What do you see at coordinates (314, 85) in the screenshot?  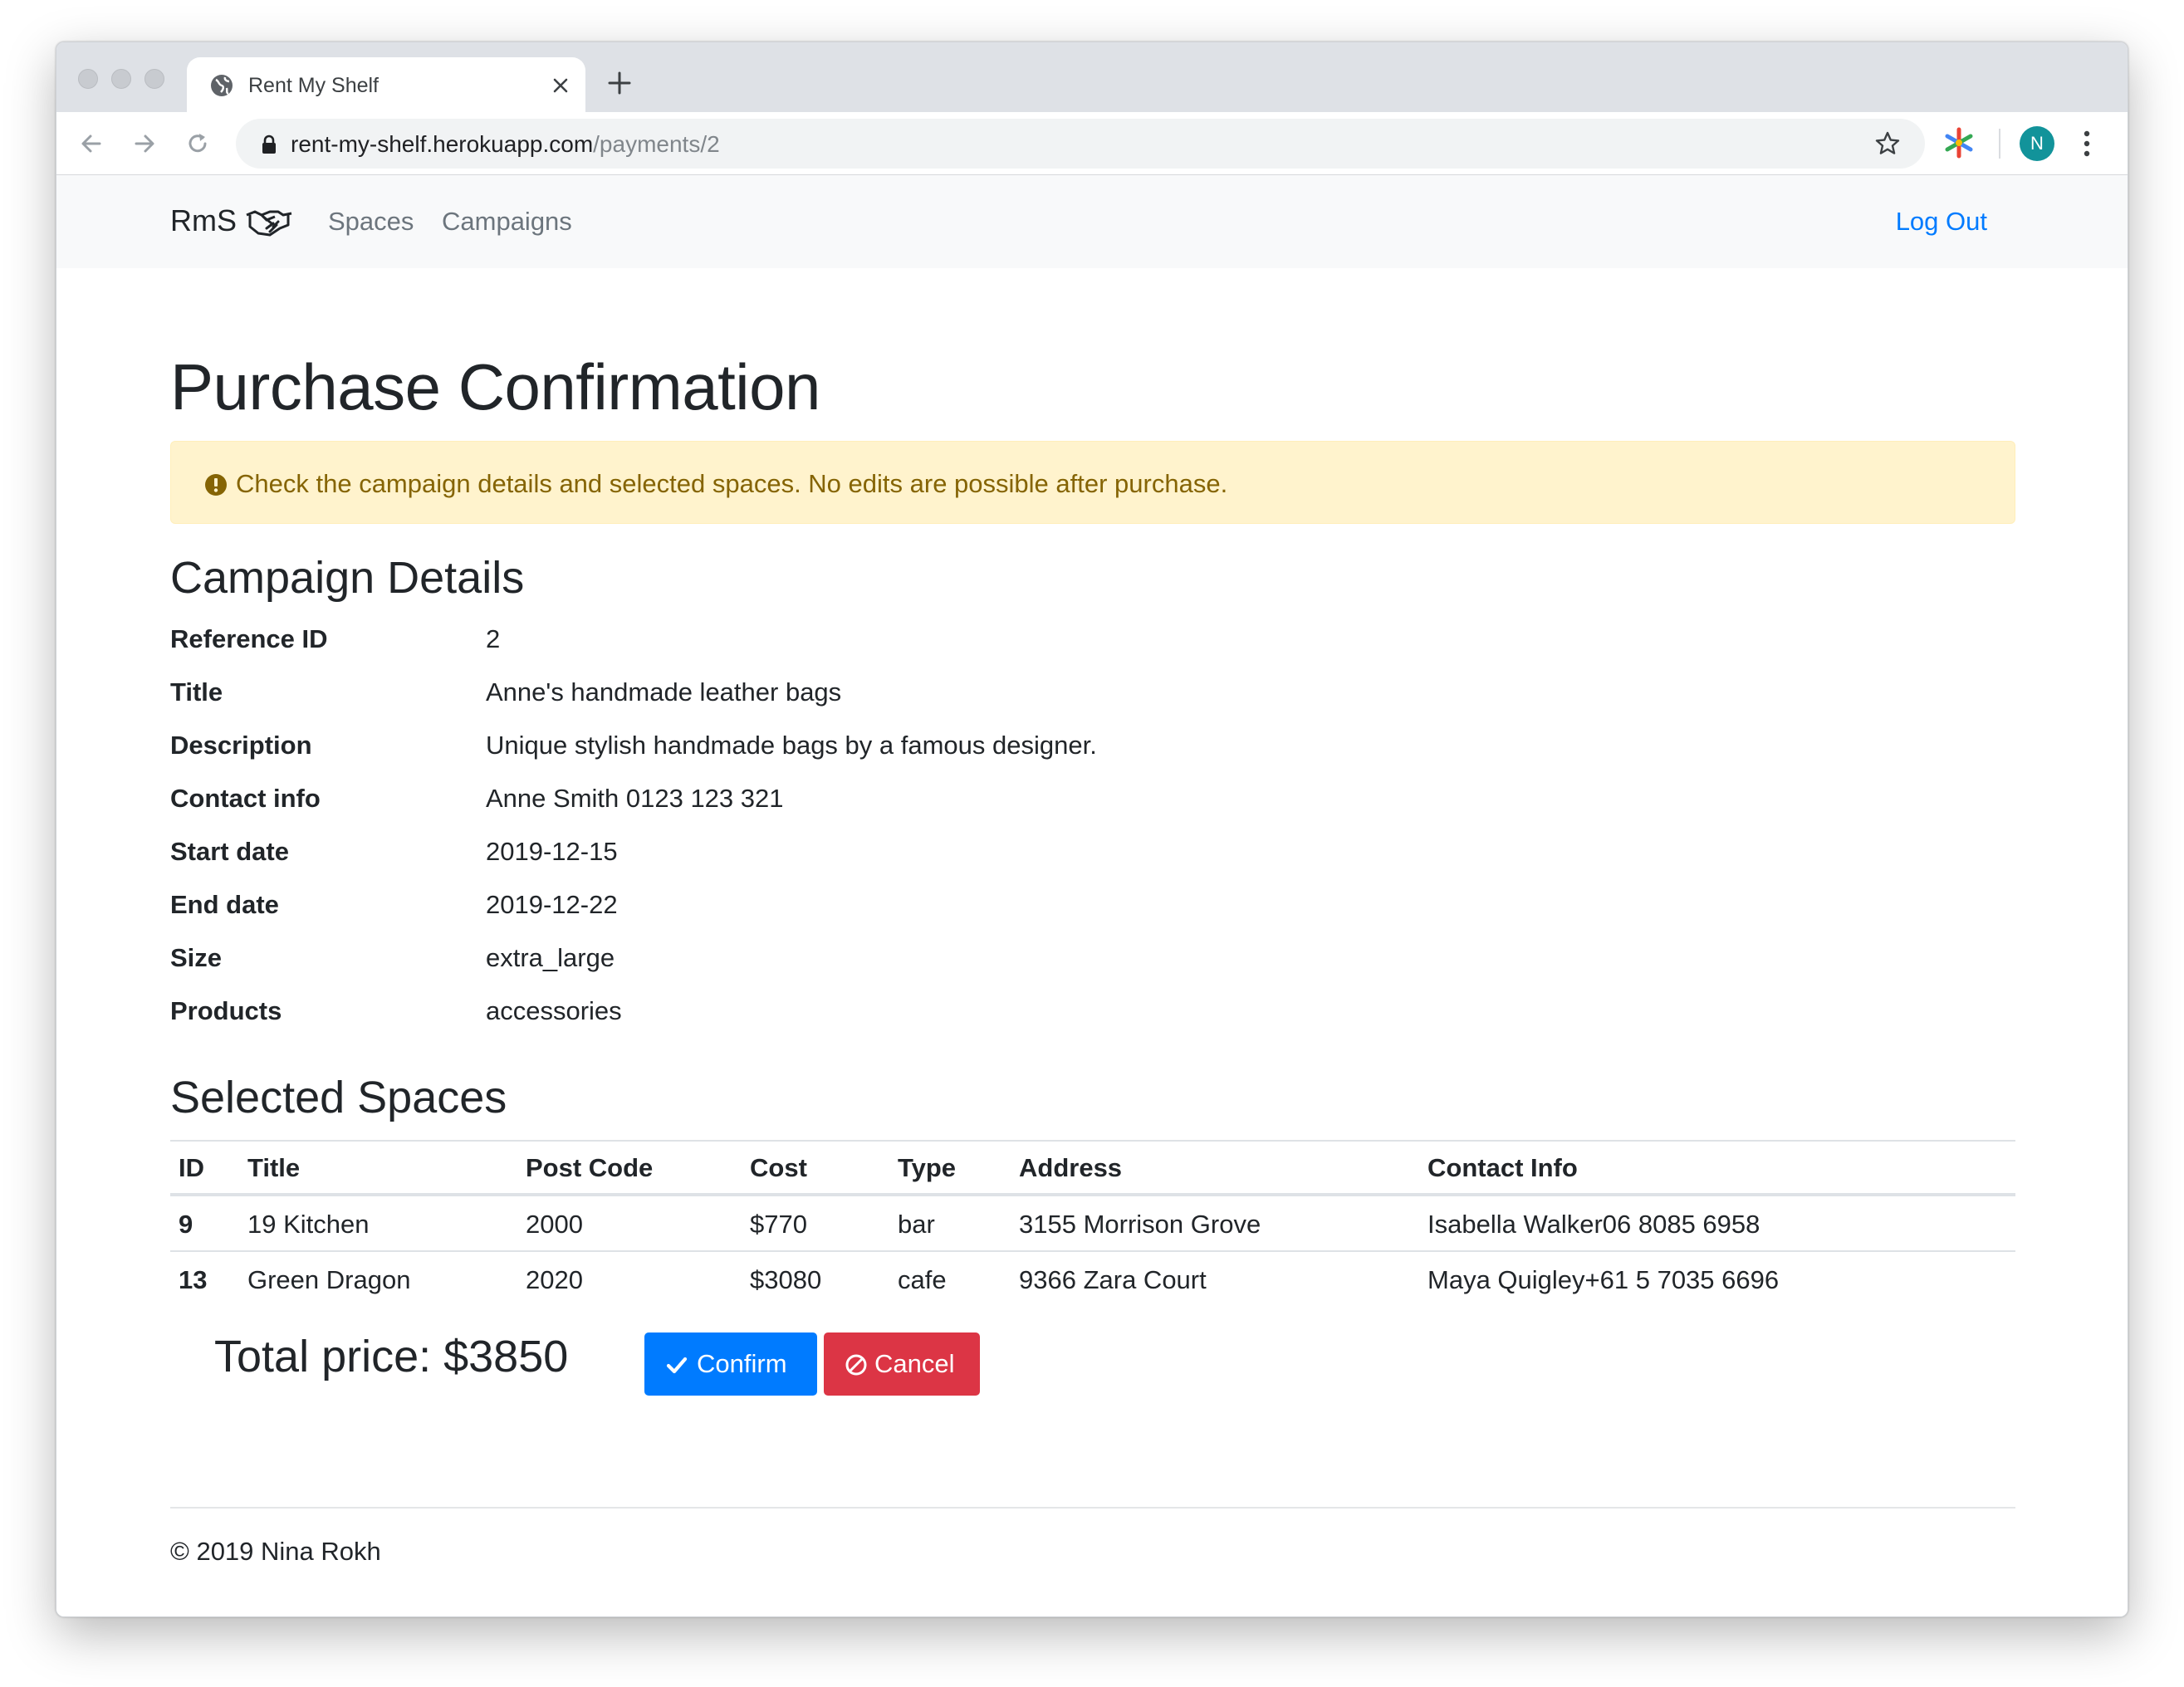 I see `tab-title: Rent My Shelf` at bounding box center [314, 85].